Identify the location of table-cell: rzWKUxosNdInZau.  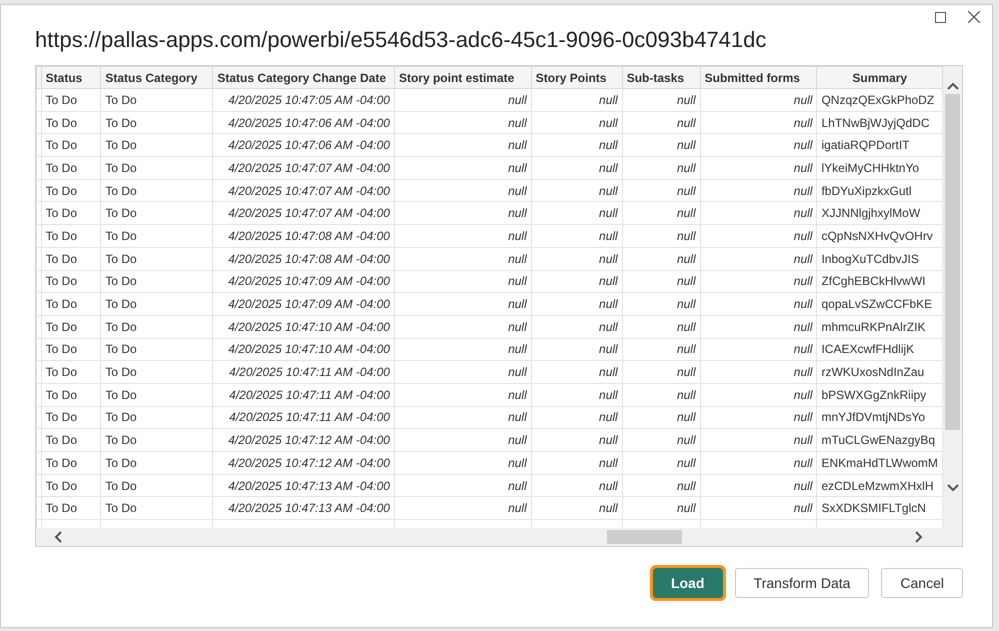
(872, 372).